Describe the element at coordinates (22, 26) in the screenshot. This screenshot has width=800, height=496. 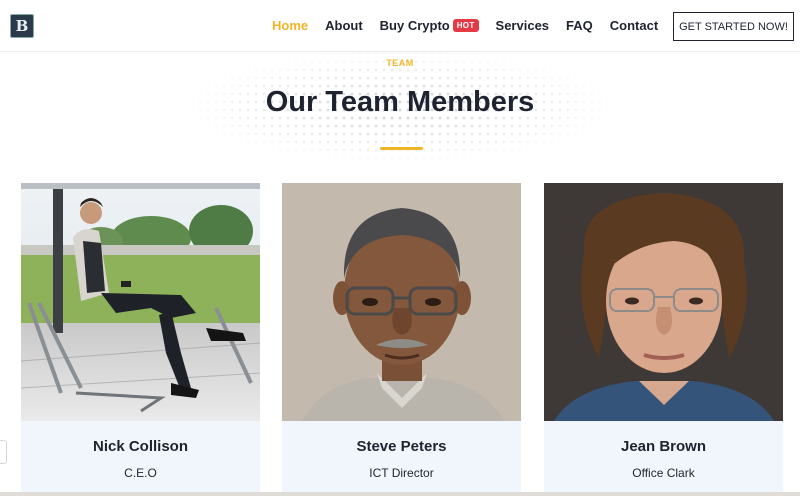
I see `bitcoin-logo-icon: B` at that location.